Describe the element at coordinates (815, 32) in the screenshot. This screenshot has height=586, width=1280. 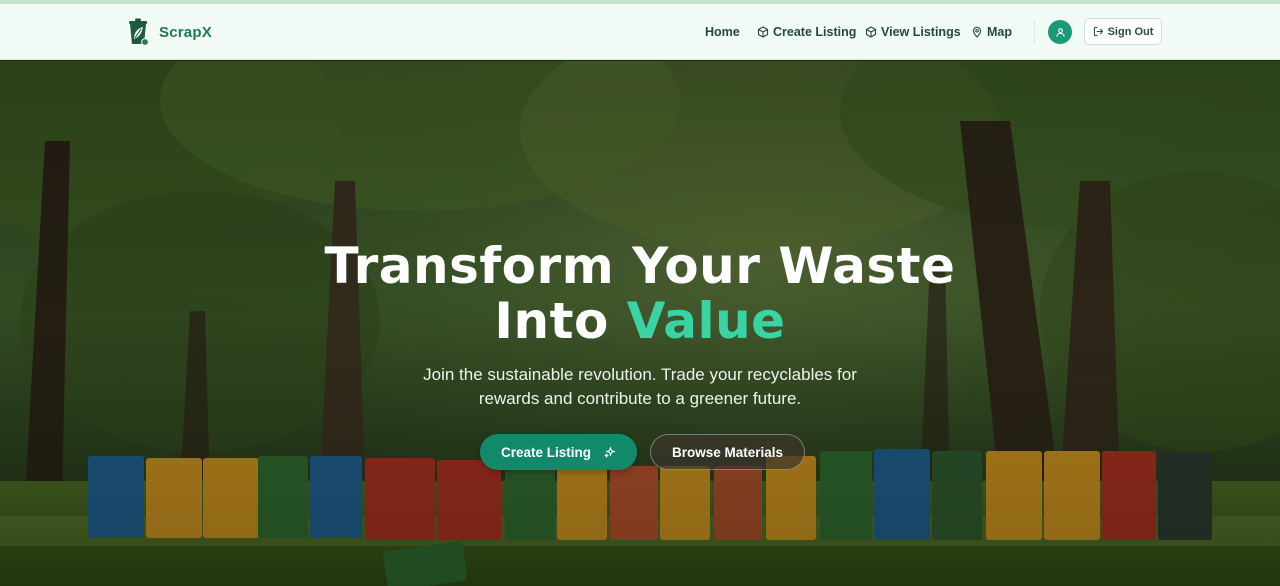
I see `nav-create-listing-label: Create Listing` at that location.